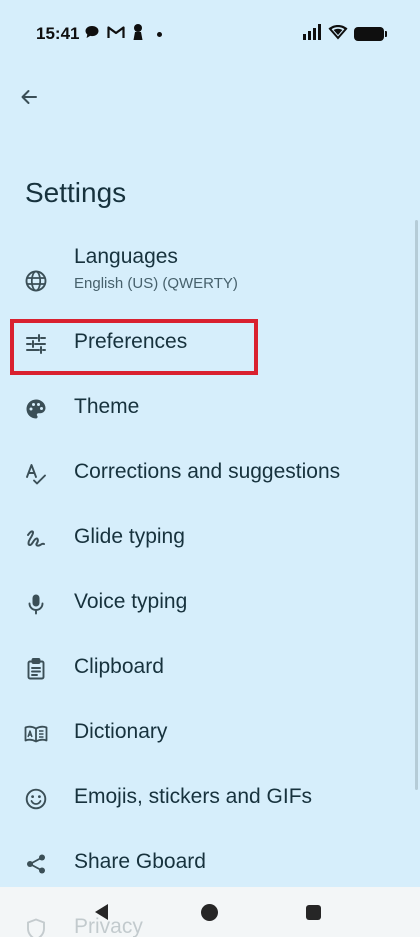 The image size is (420, 937). I want to click on settings-item-theme: Theme, so click(210, 409).